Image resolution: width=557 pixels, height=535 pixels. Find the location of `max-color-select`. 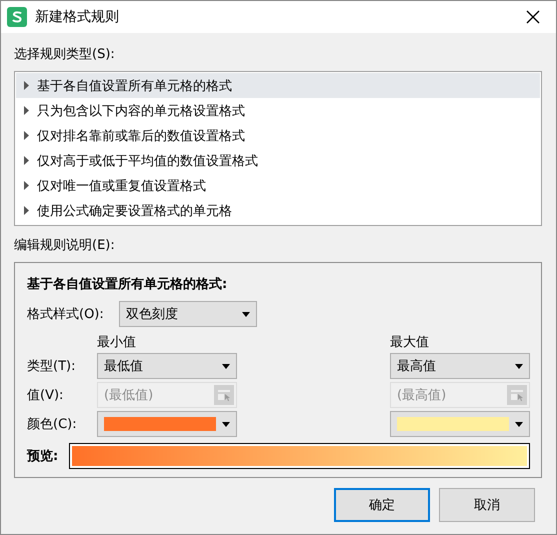

max-color-select is located at coordinates (460, 424).